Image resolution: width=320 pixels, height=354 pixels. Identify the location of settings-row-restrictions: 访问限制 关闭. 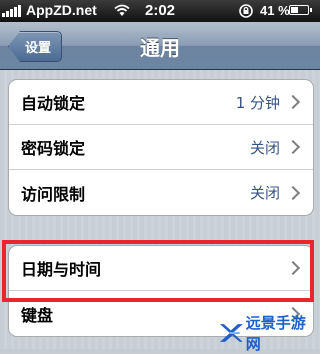
(161, 192).